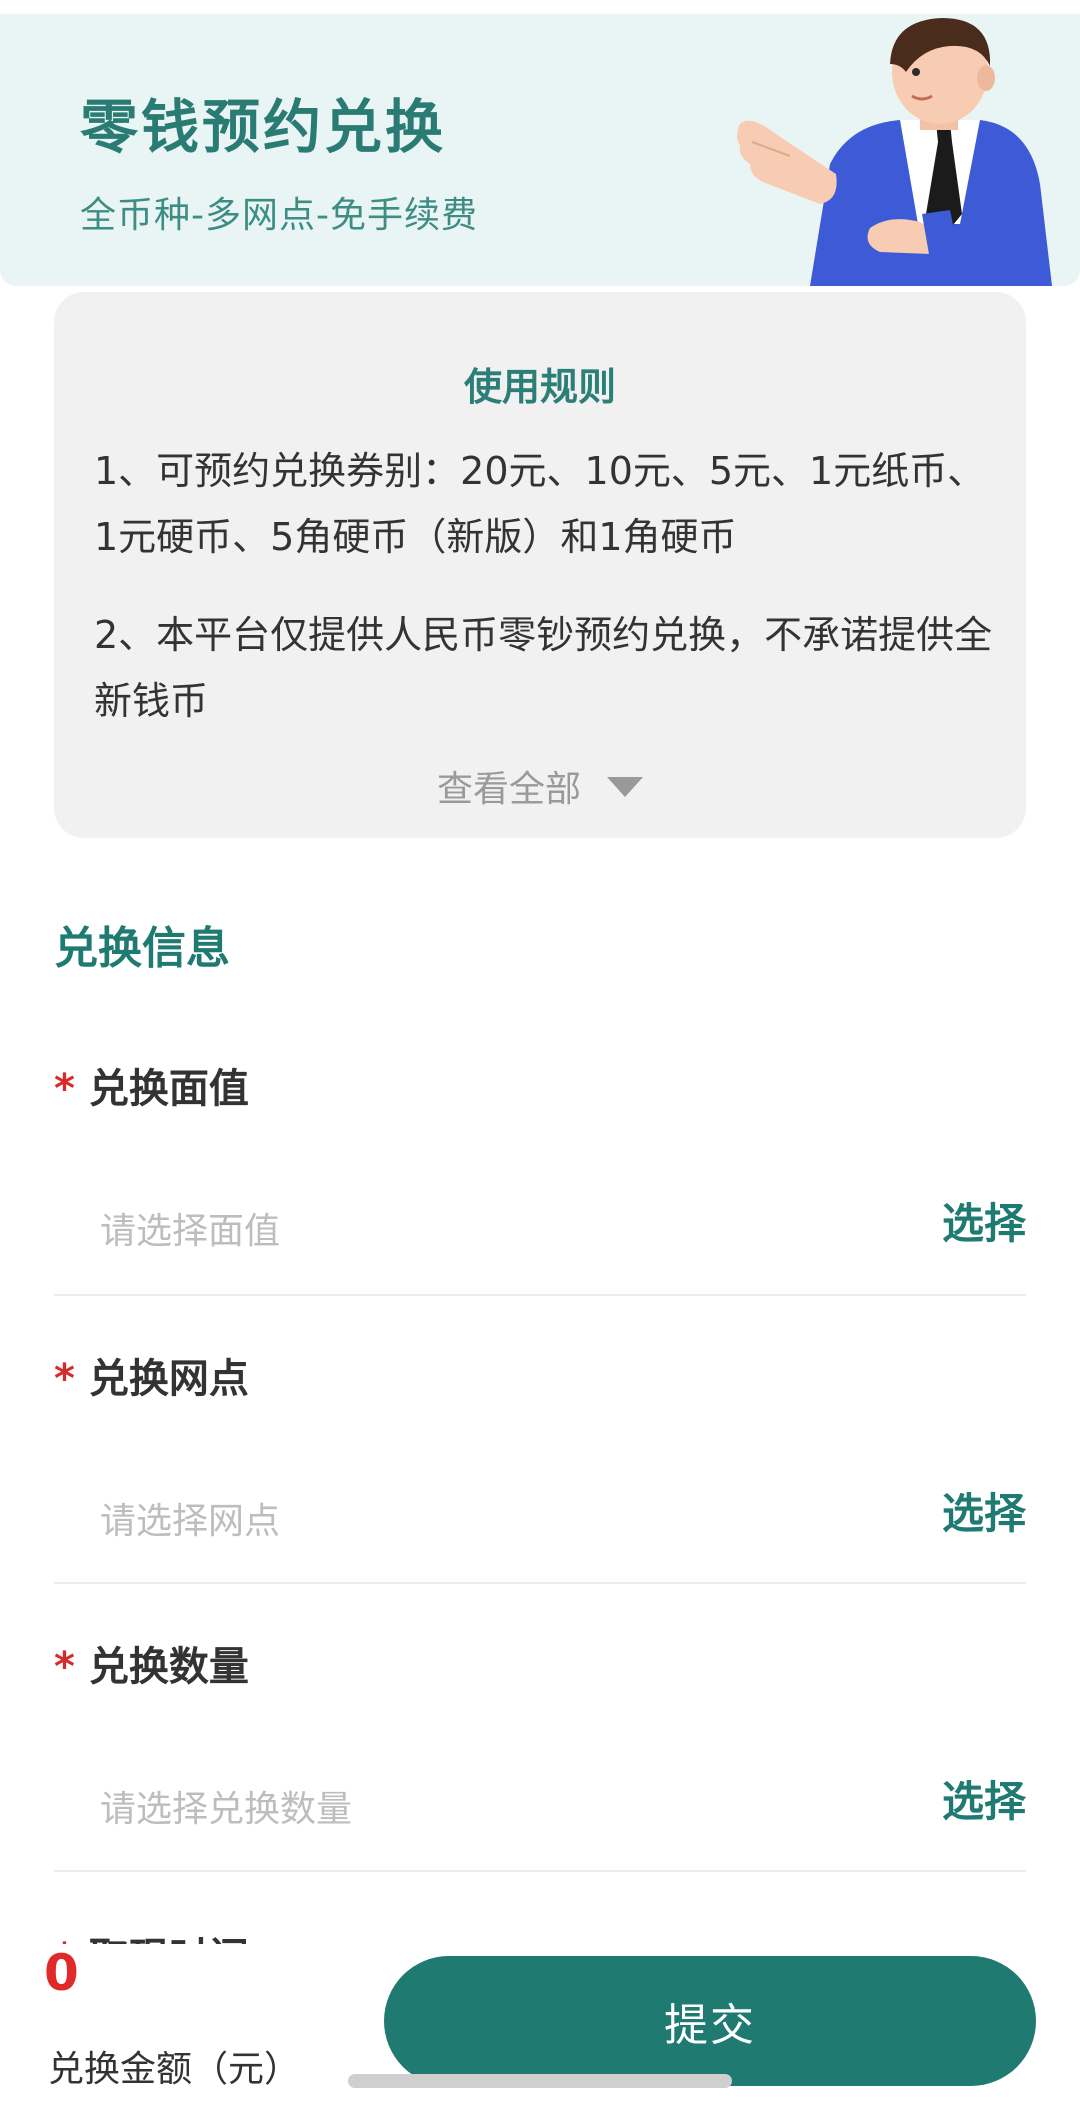 This screenshot has width=1080, height=2108. I want to click on field-label-text: 取现时间, so click(169, 1939).